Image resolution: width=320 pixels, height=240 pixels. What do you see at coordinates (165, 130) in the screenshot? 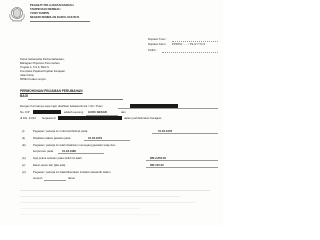
I see `item-value: 01.03.1978` at bounding box center [165, 130].